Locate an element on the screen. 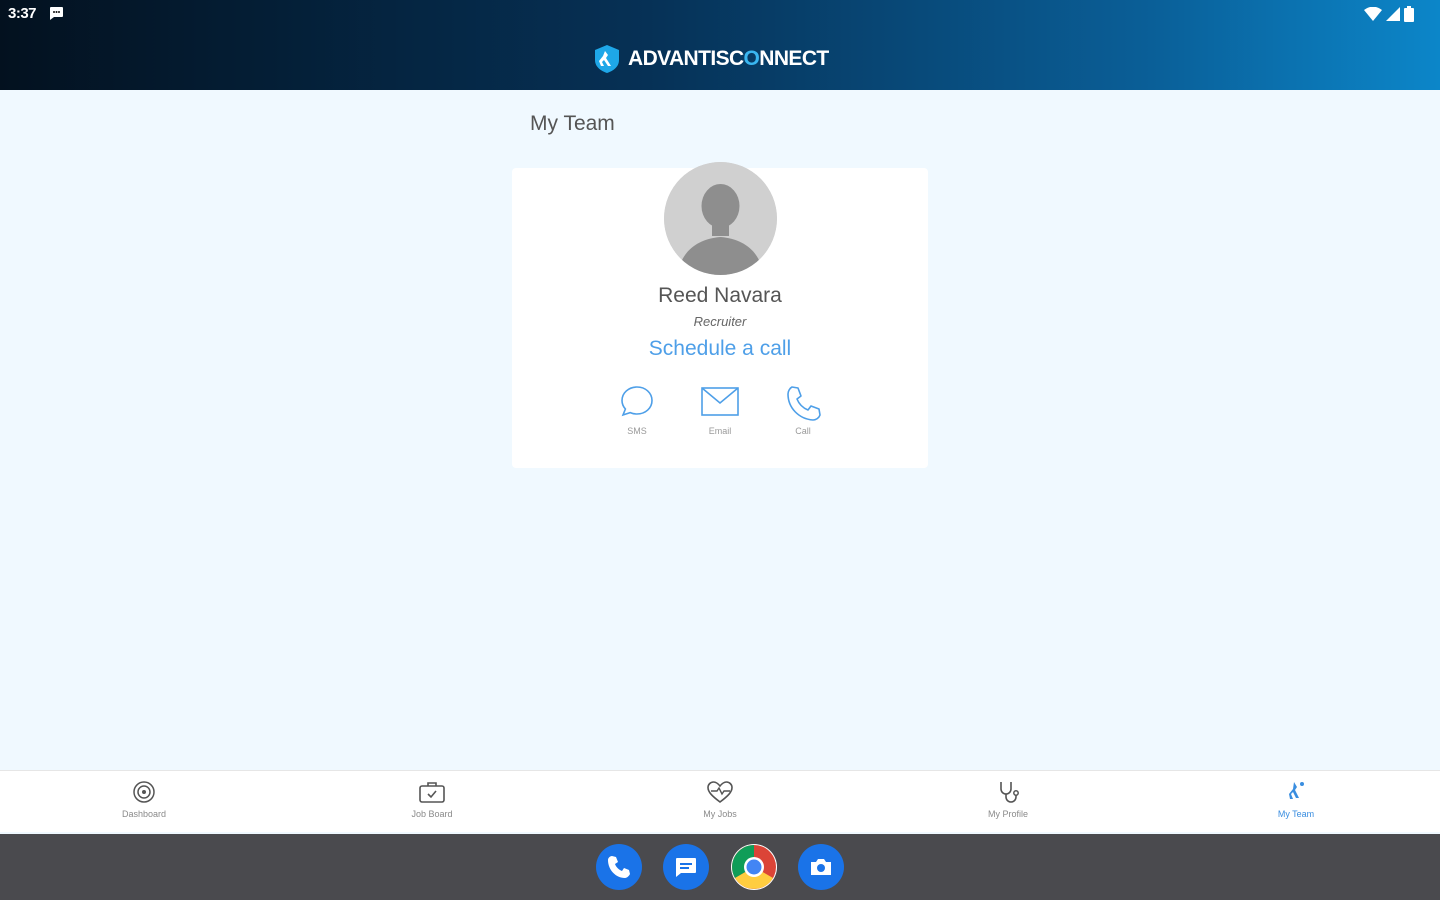 This screenshot has width=1440, height=900. wifi-icon is located at coordinates (1373, 14).